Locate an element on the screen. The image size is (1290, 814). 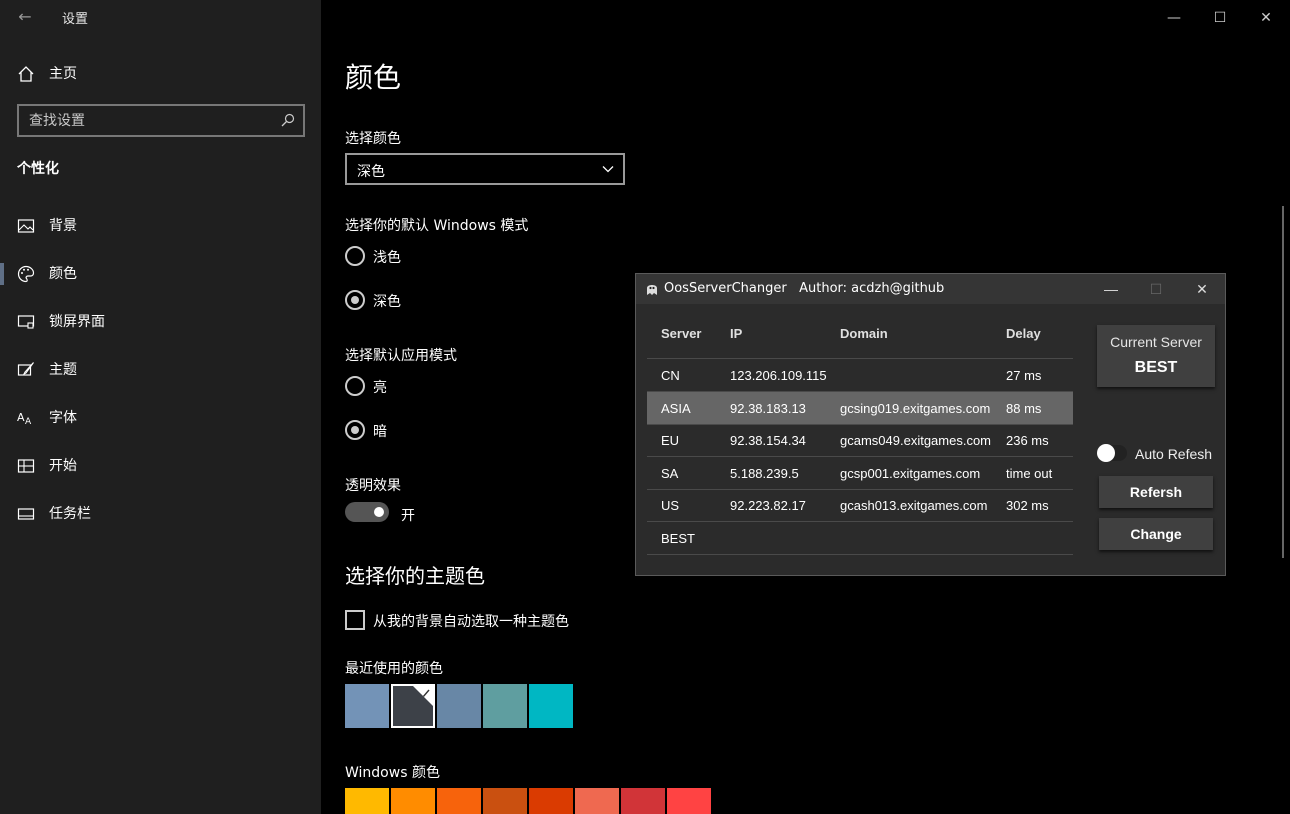
table-row: CN 123.206.109.115 27 ms is located at coordinates (860, 375).